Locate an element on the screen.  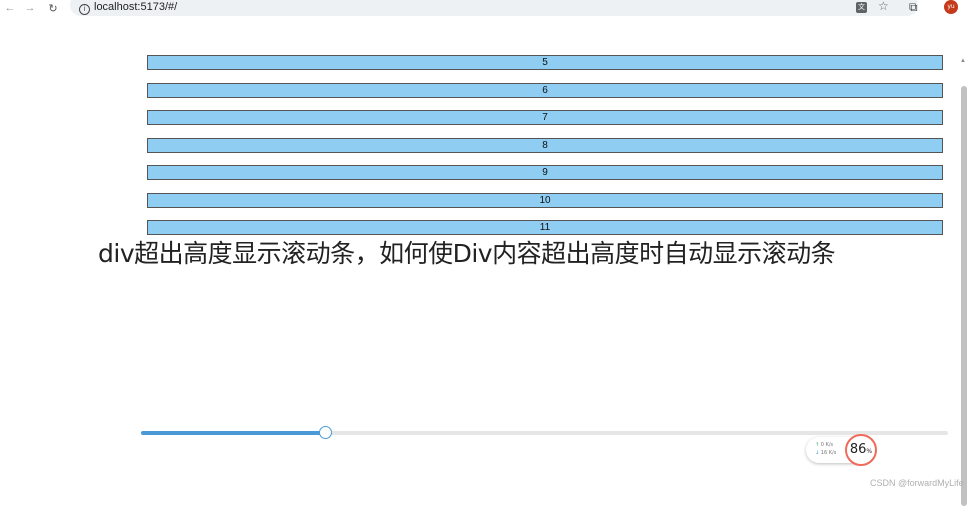
usage-percent: 86% is located at coordinates (861, 449).